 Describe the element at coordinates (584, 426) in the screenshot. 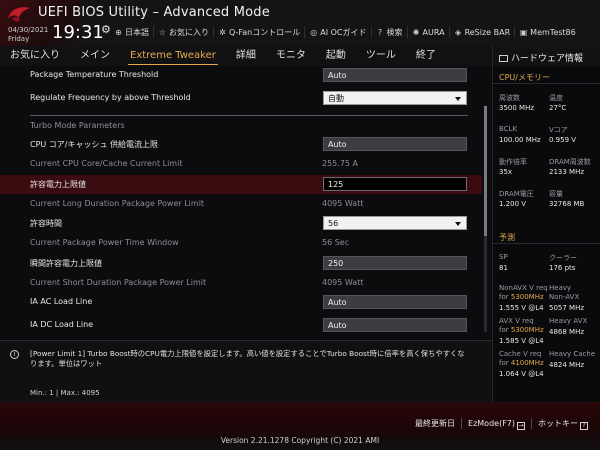

I see `help-key-icon: ?` at that location.